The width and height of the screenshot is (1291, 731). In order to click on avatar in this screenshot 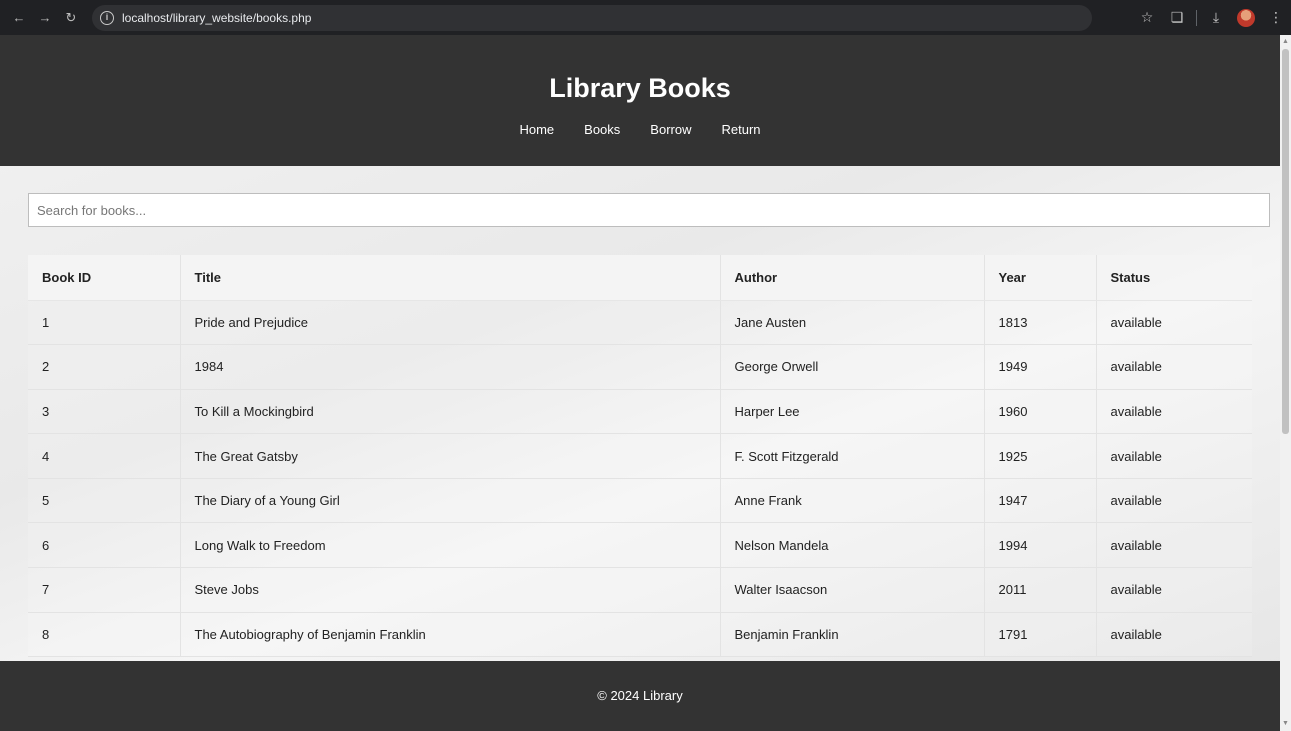, I will do `click(1246, 17)`.